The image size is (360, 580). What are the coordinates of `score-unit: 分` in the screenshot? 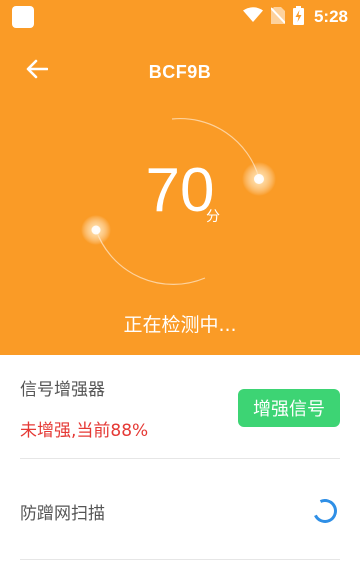 It's located at (213, 217).